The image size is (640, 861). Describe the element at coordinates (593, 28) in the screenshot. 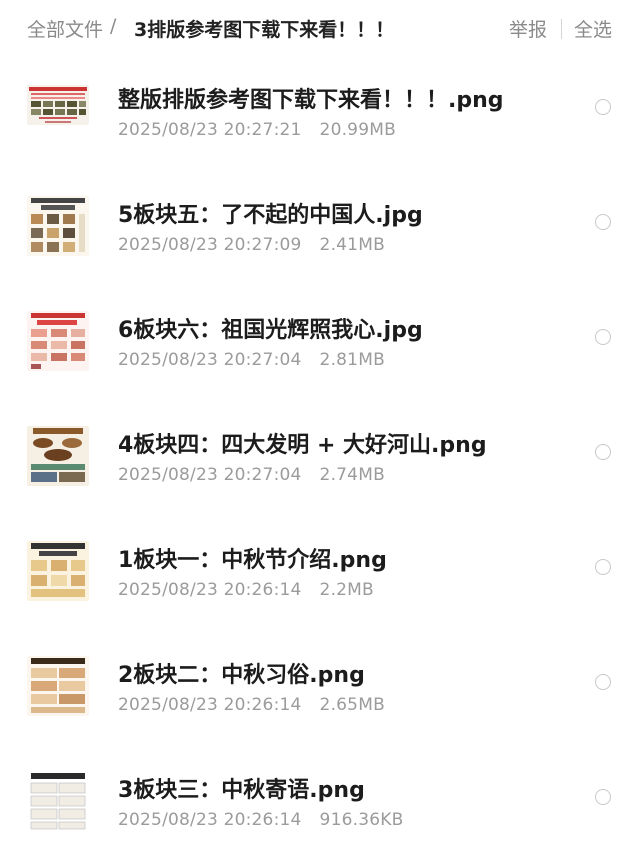

I see `select-all-button: 全选` at that location.